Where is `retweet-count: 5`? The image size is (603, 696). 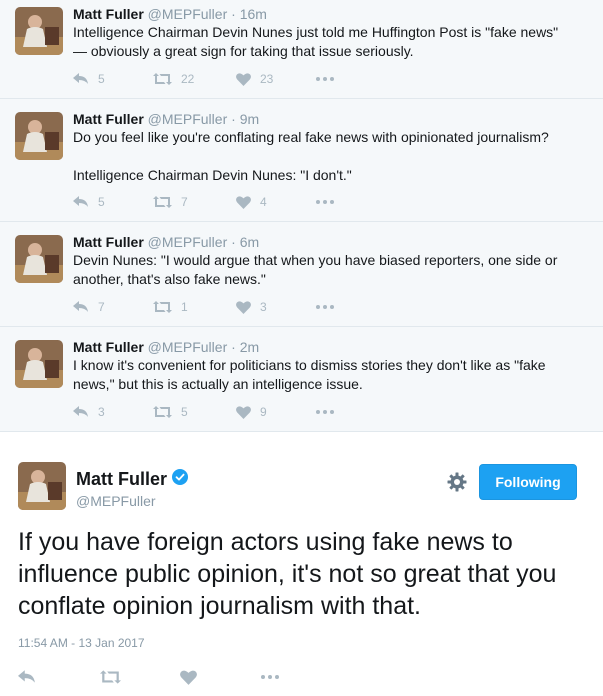 retweet-count: 5 is located at coordinates (184, 412).